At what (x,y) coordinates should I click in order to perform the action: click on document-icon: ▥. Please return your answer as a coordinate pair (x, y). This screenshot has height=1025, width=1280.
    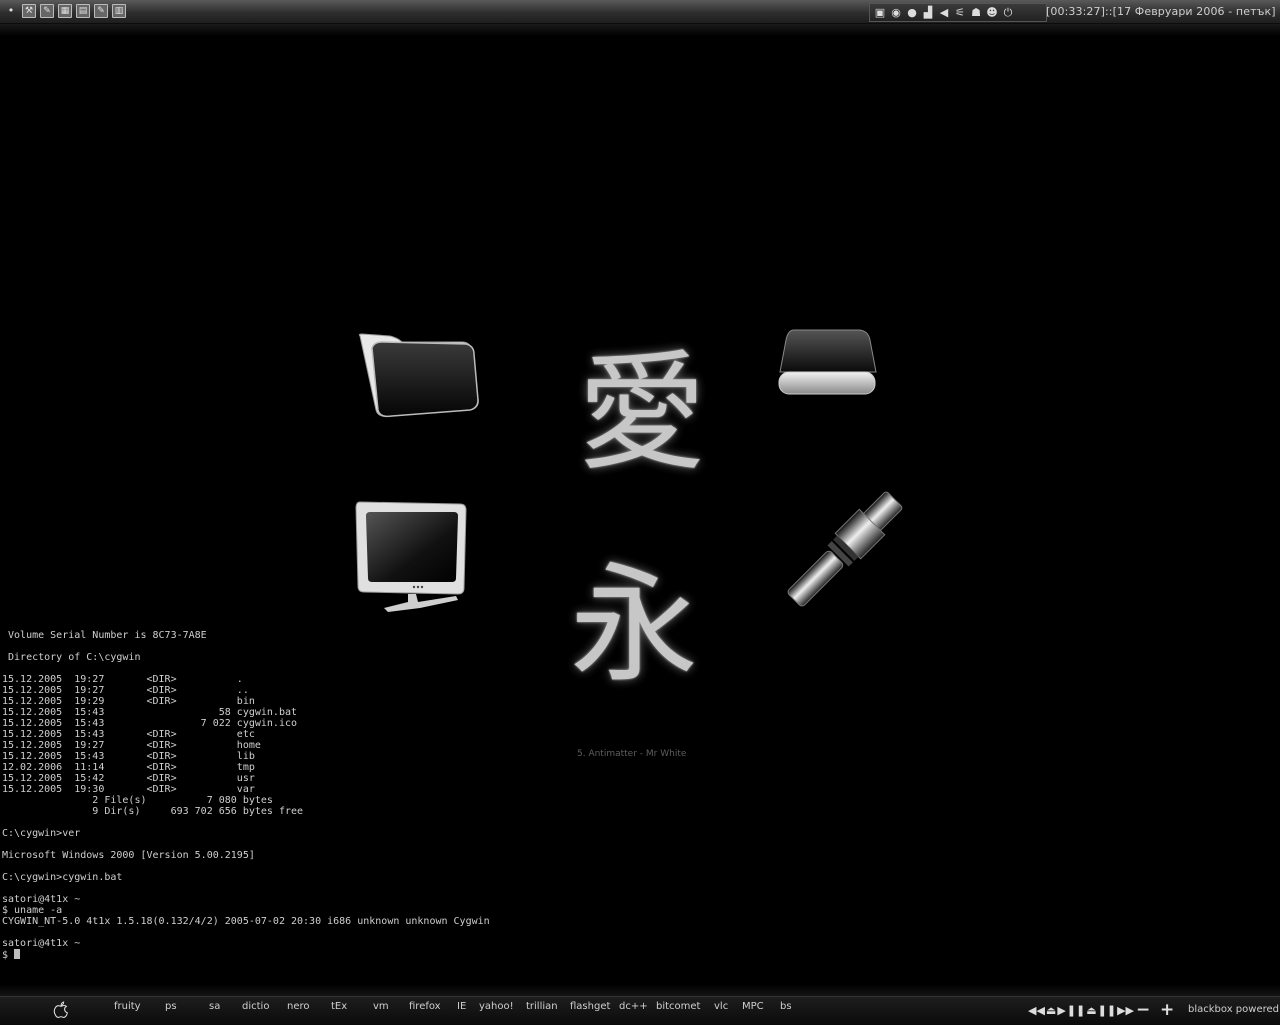
    Looking at the image, I should click on (119, 11).